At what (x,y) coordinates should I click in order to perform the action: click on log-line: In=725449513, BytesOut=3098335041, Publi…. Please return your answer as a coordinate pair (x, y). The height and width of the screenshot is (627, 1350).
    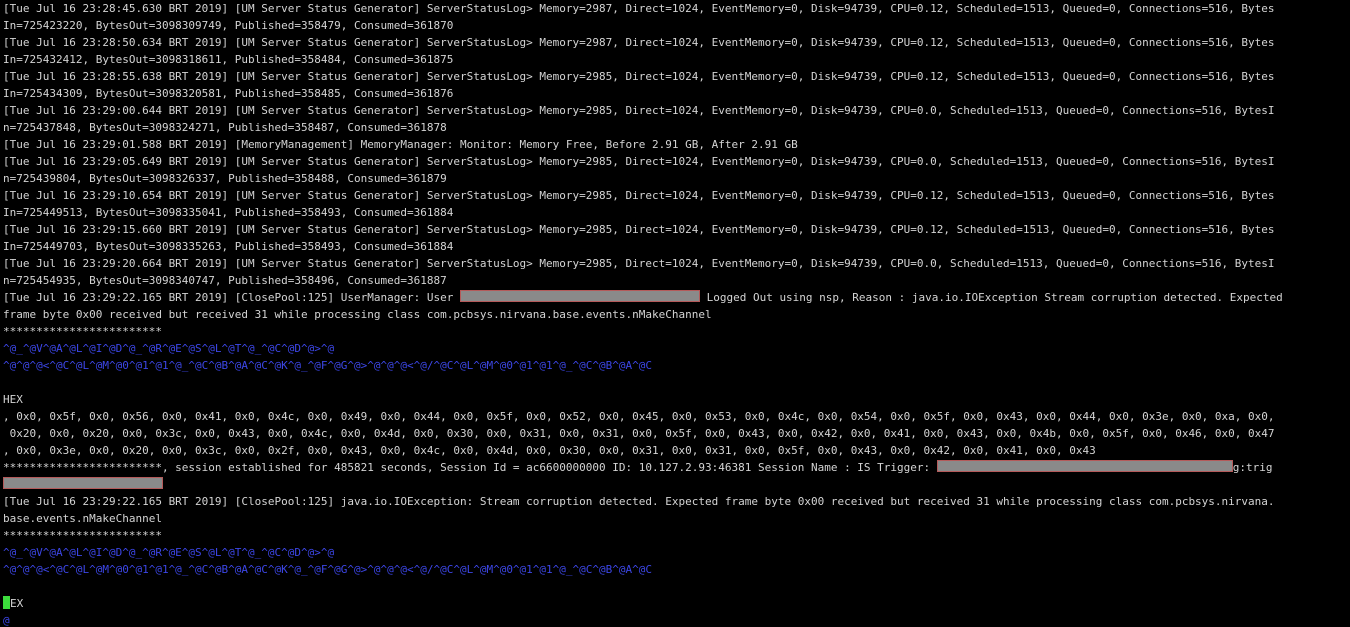
    Looking at the image, I should click on (228, 212).